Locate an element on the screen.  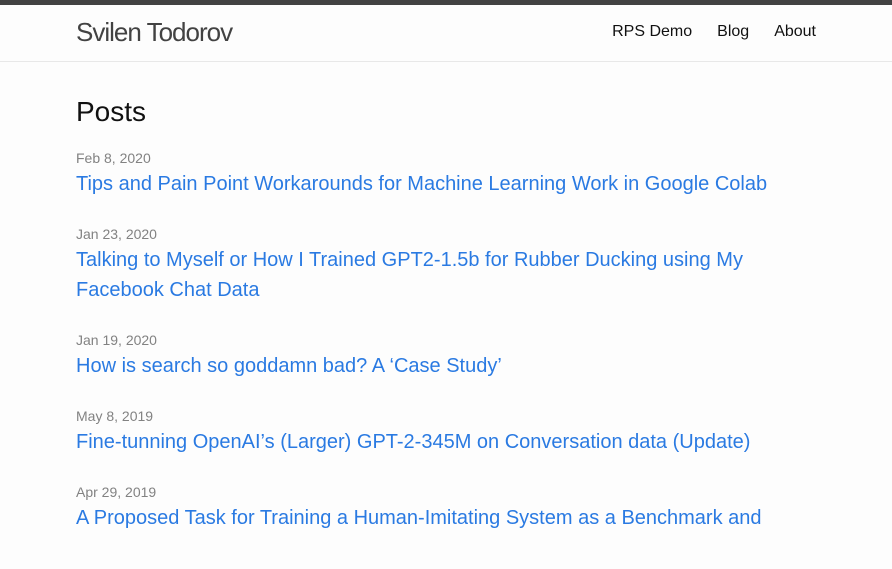
post-date: Feb 8, 2020 is located at coordinates (113, 158).